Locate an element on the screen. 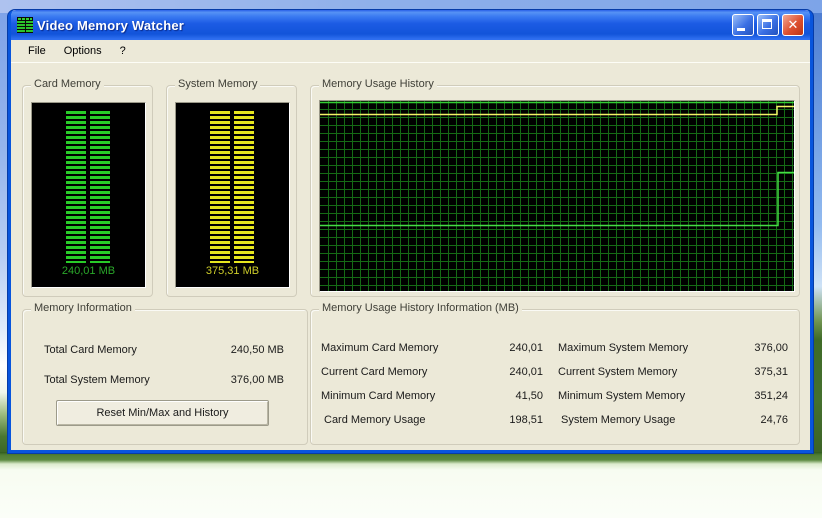  current-card-memory-value: 240,01 is located at coordinates (526, 372).